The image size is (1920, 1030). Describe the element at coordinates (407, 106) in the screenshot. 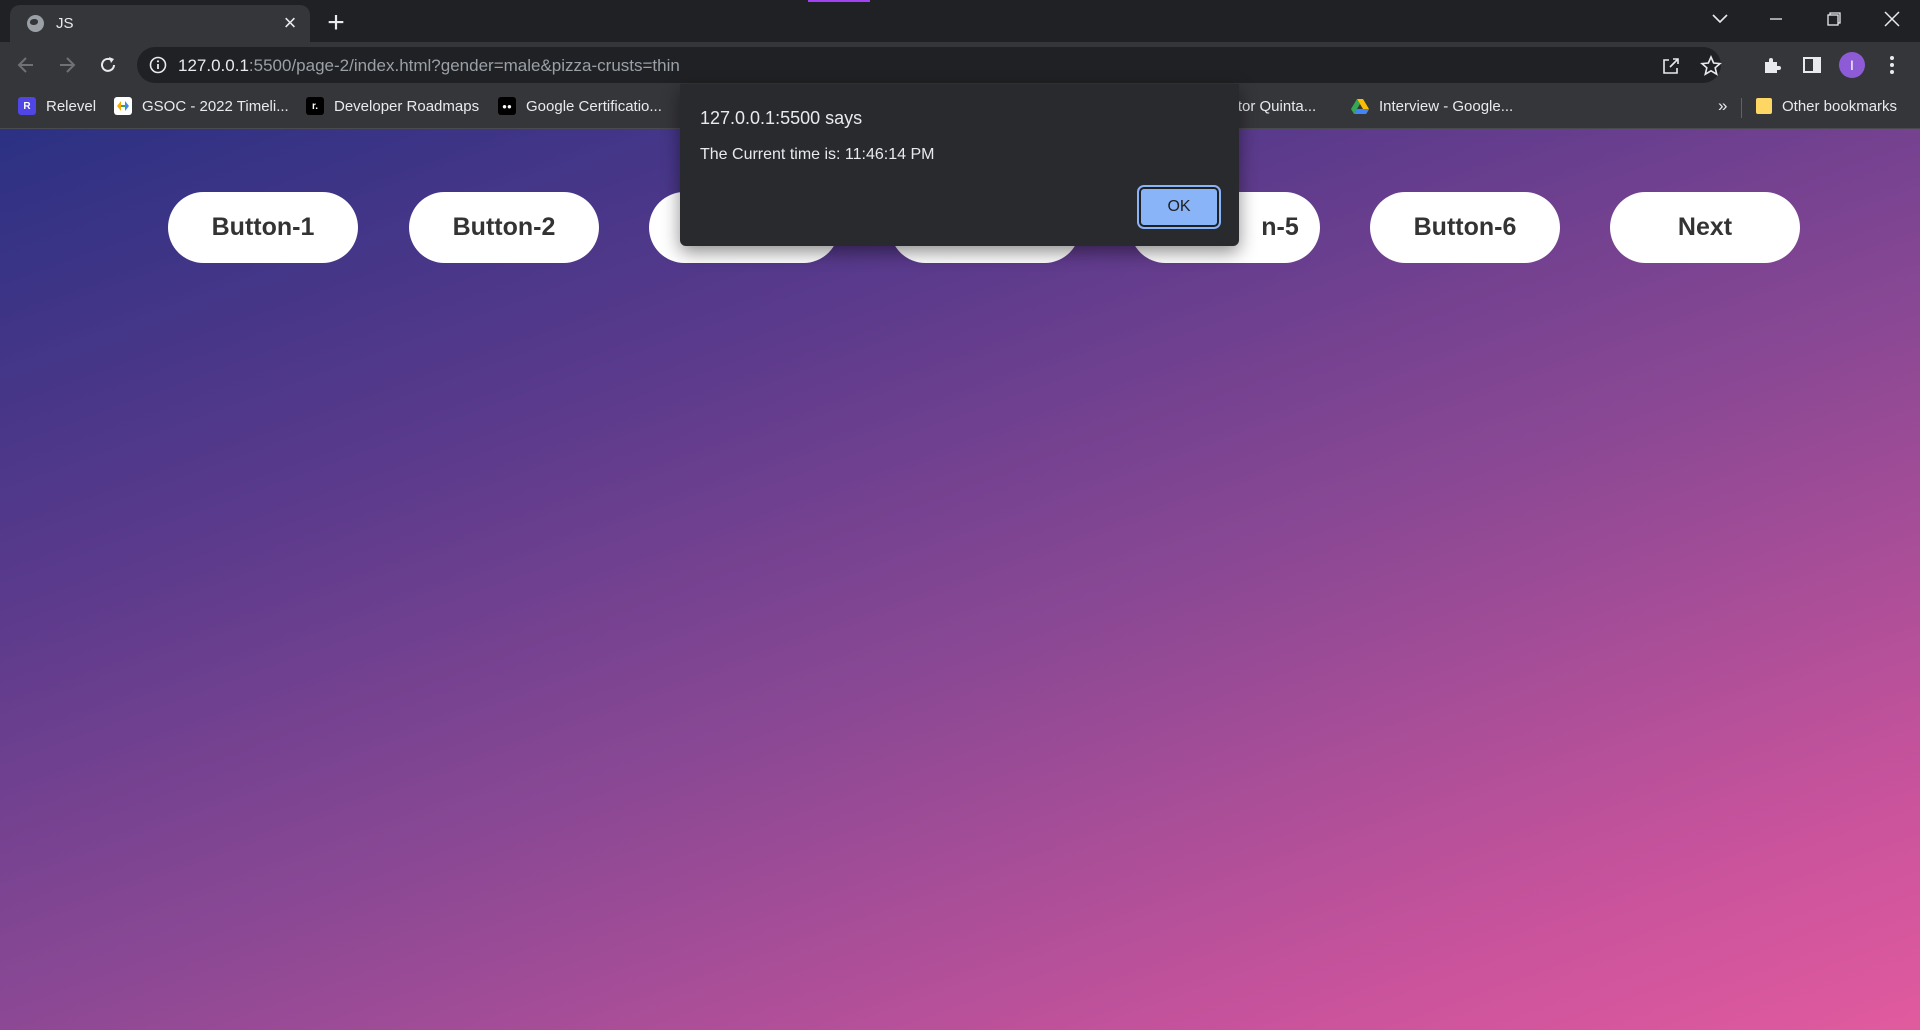

I see `bookmark-label: Developer Roadmaps` at that location.